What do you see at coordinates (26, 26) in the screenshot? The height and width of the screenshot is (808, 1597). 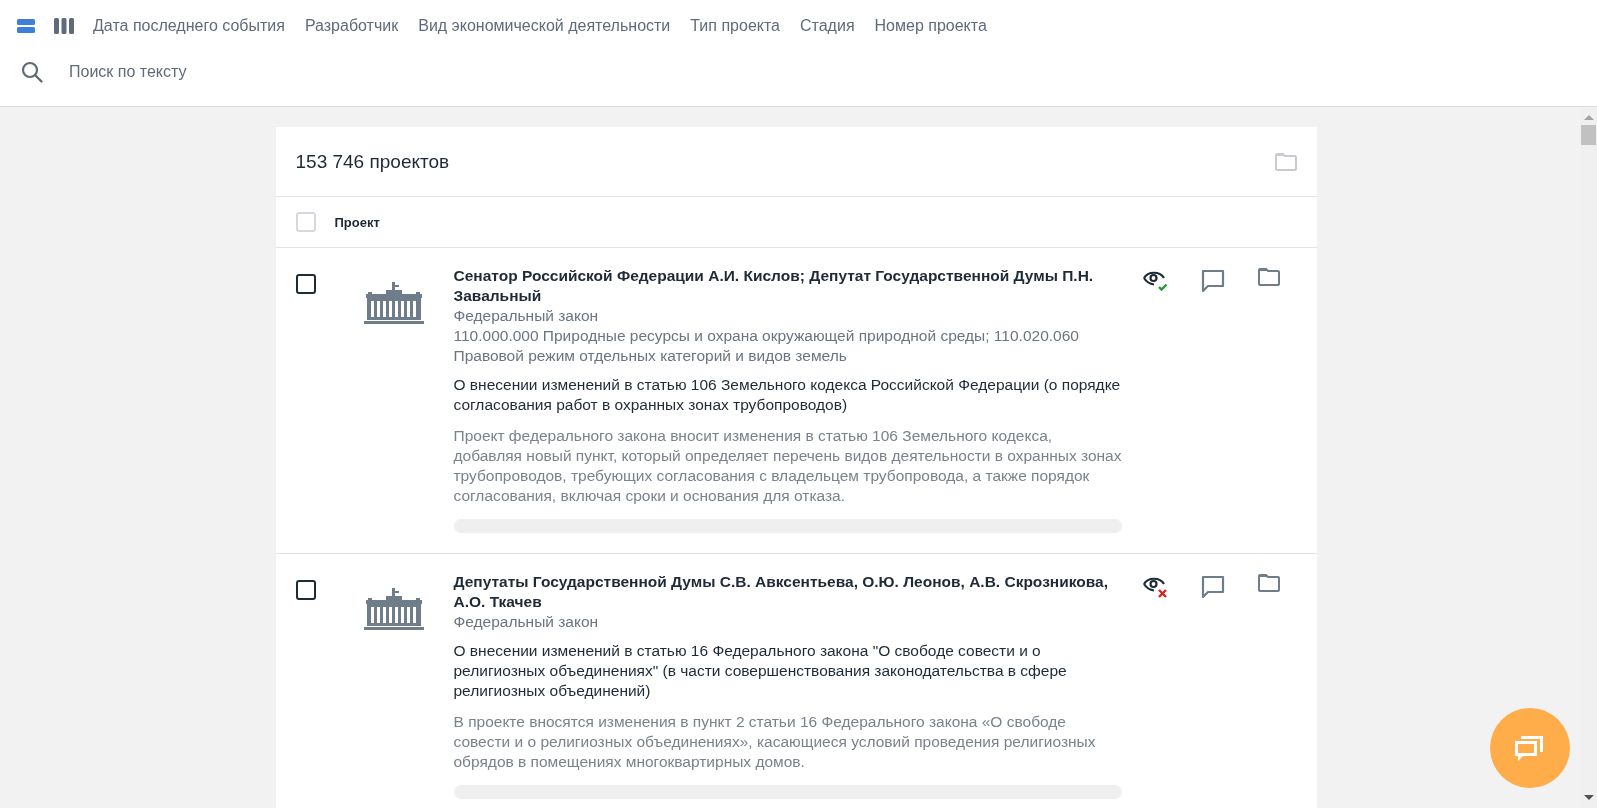 I see `list-view-icon` at bounding box center [26, 26].